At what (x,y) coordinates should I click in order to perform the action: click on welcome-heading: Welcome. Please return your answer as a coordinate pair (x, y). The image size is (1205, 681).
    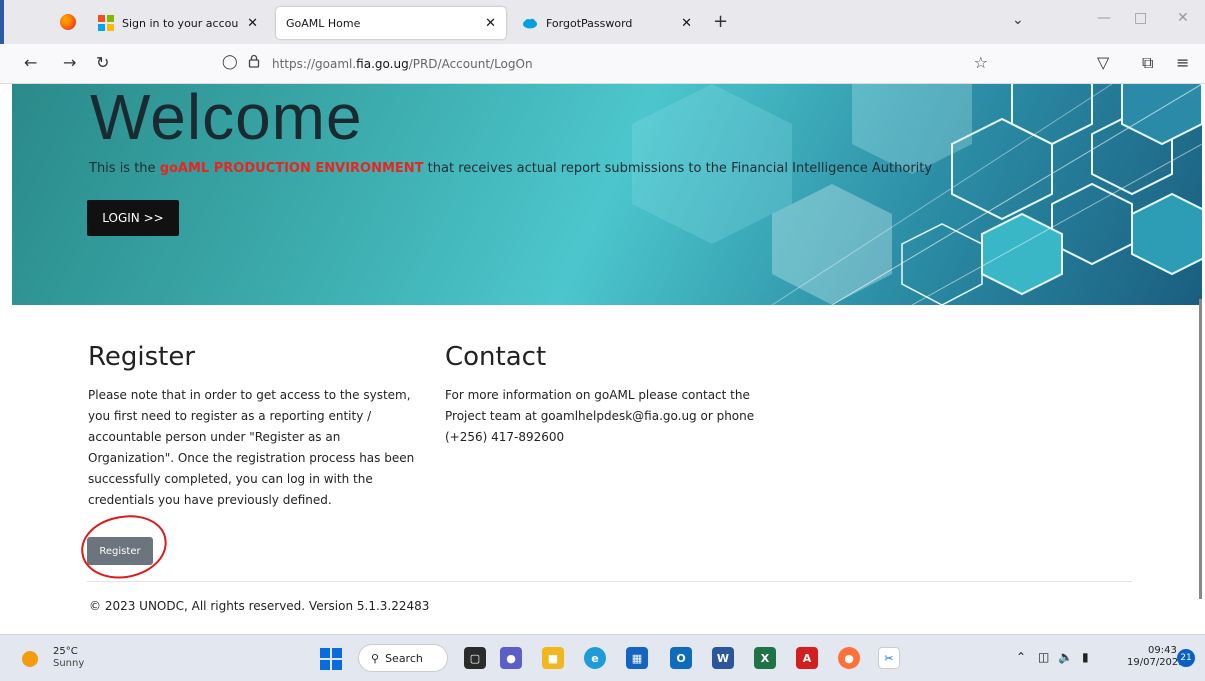
    Looking at the image, I should click on (226, 118).